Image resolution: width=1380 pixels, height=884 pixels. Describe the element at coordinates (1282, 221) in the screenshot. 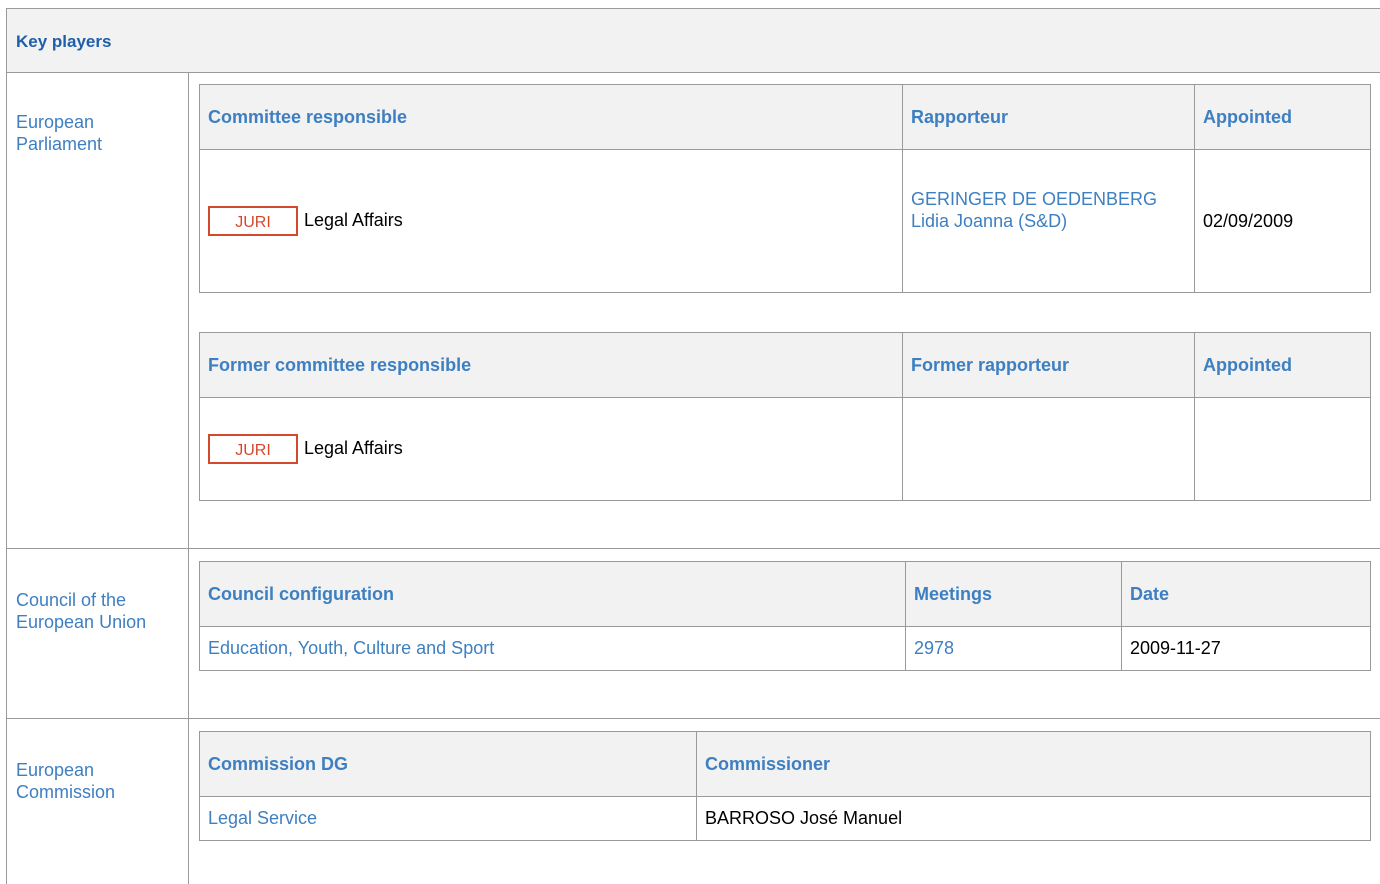

I see `appointed-date: 02/09/2009` at that location.